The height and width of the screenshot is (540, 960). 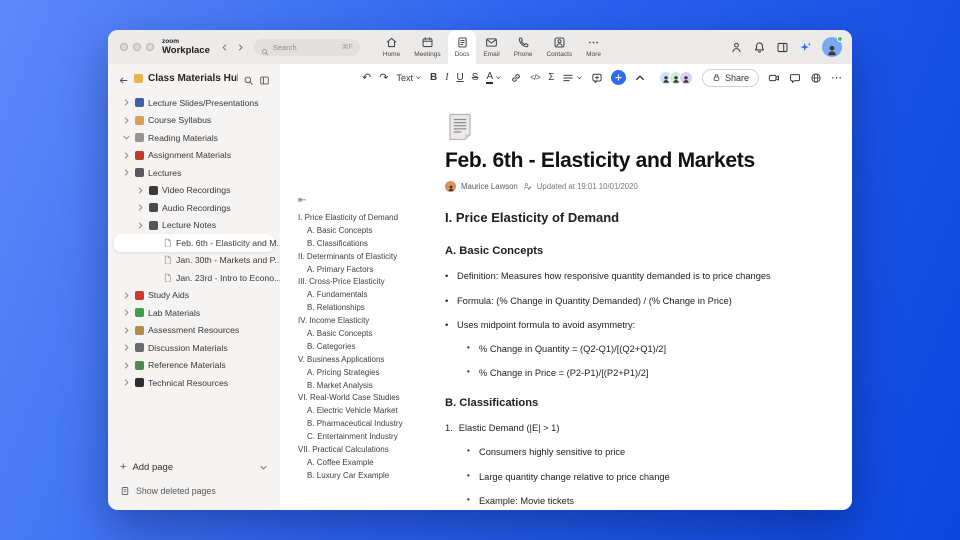 I want to click on italic-button: I, so click(x=446, y=77).